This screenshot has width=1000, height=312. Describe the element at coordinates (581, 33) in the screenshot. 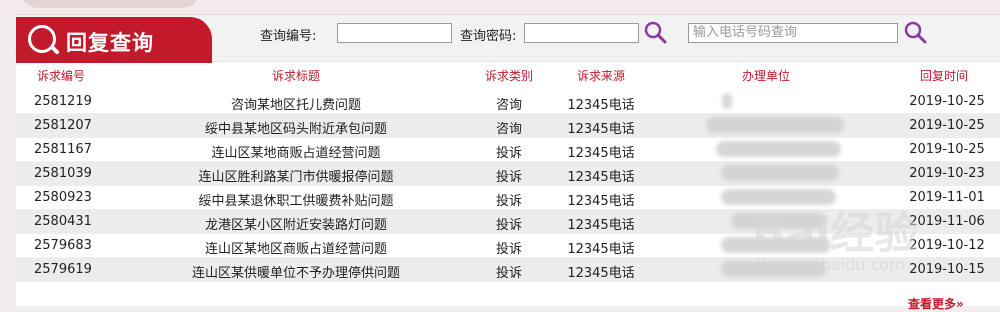

I see `query-password-input` at that location.